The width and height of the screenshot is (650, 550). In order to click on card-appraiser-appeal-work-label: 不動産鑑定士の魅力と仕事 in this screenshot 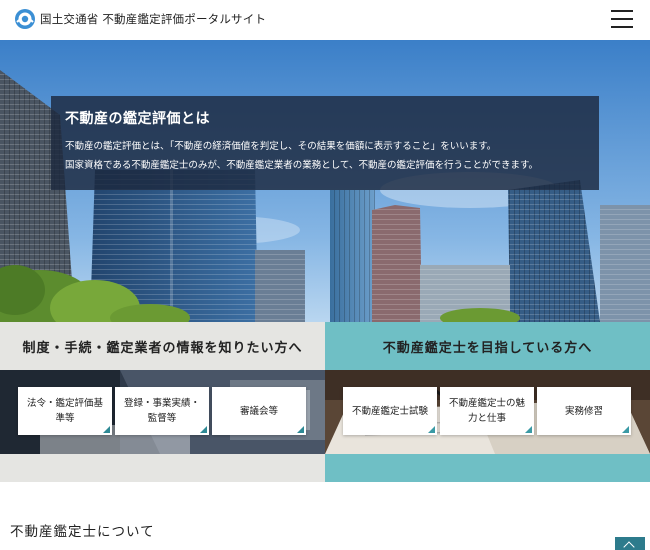, I will do `click(486, 411)`.